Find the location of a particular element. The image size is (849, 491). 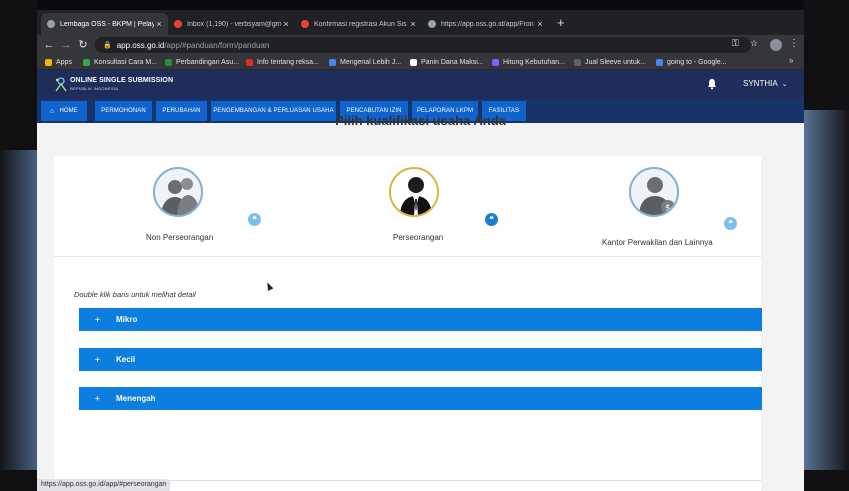

perseorangan-icon is located at coordinates (414, 192).